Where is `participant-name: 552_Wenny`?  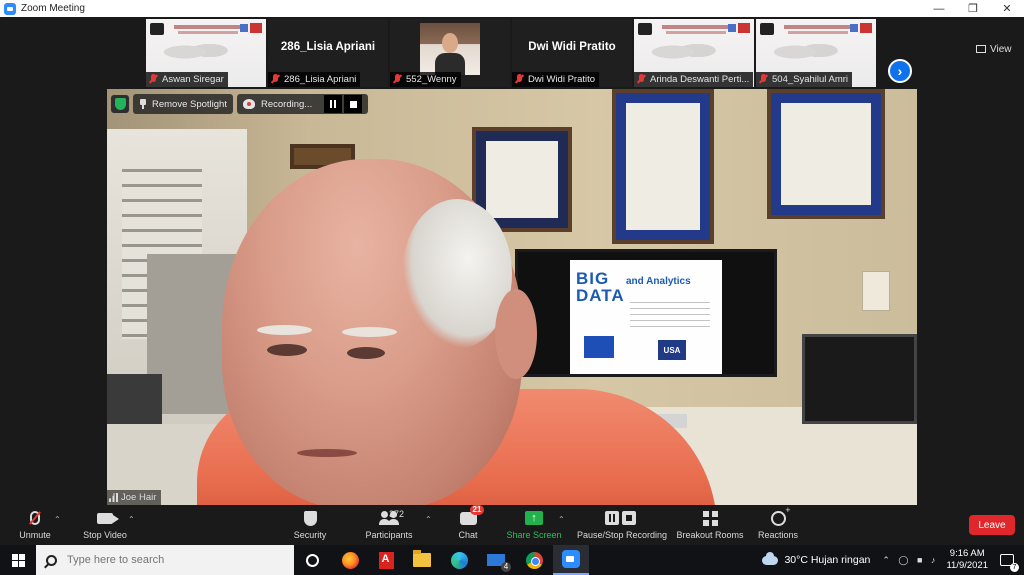 participant-name: 552_Wenny is located at coordinates (431, 79).